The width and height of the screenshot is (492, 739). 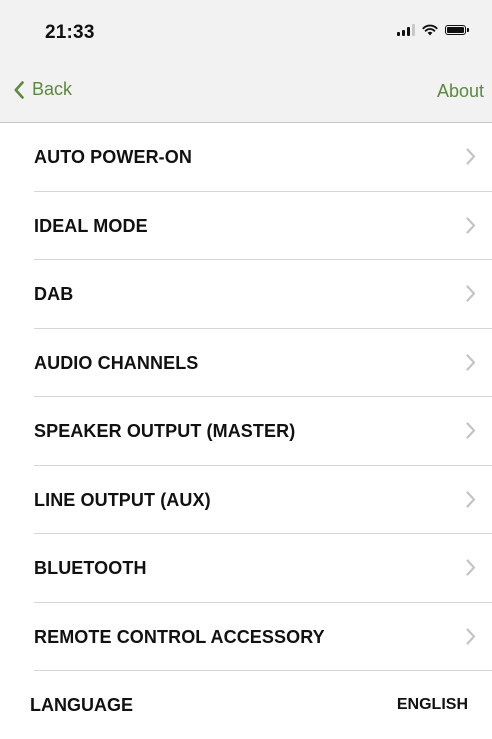 I want to click on menu-item-line-output: LINE OUTPUT (AUX), so click(x=246, y=500).